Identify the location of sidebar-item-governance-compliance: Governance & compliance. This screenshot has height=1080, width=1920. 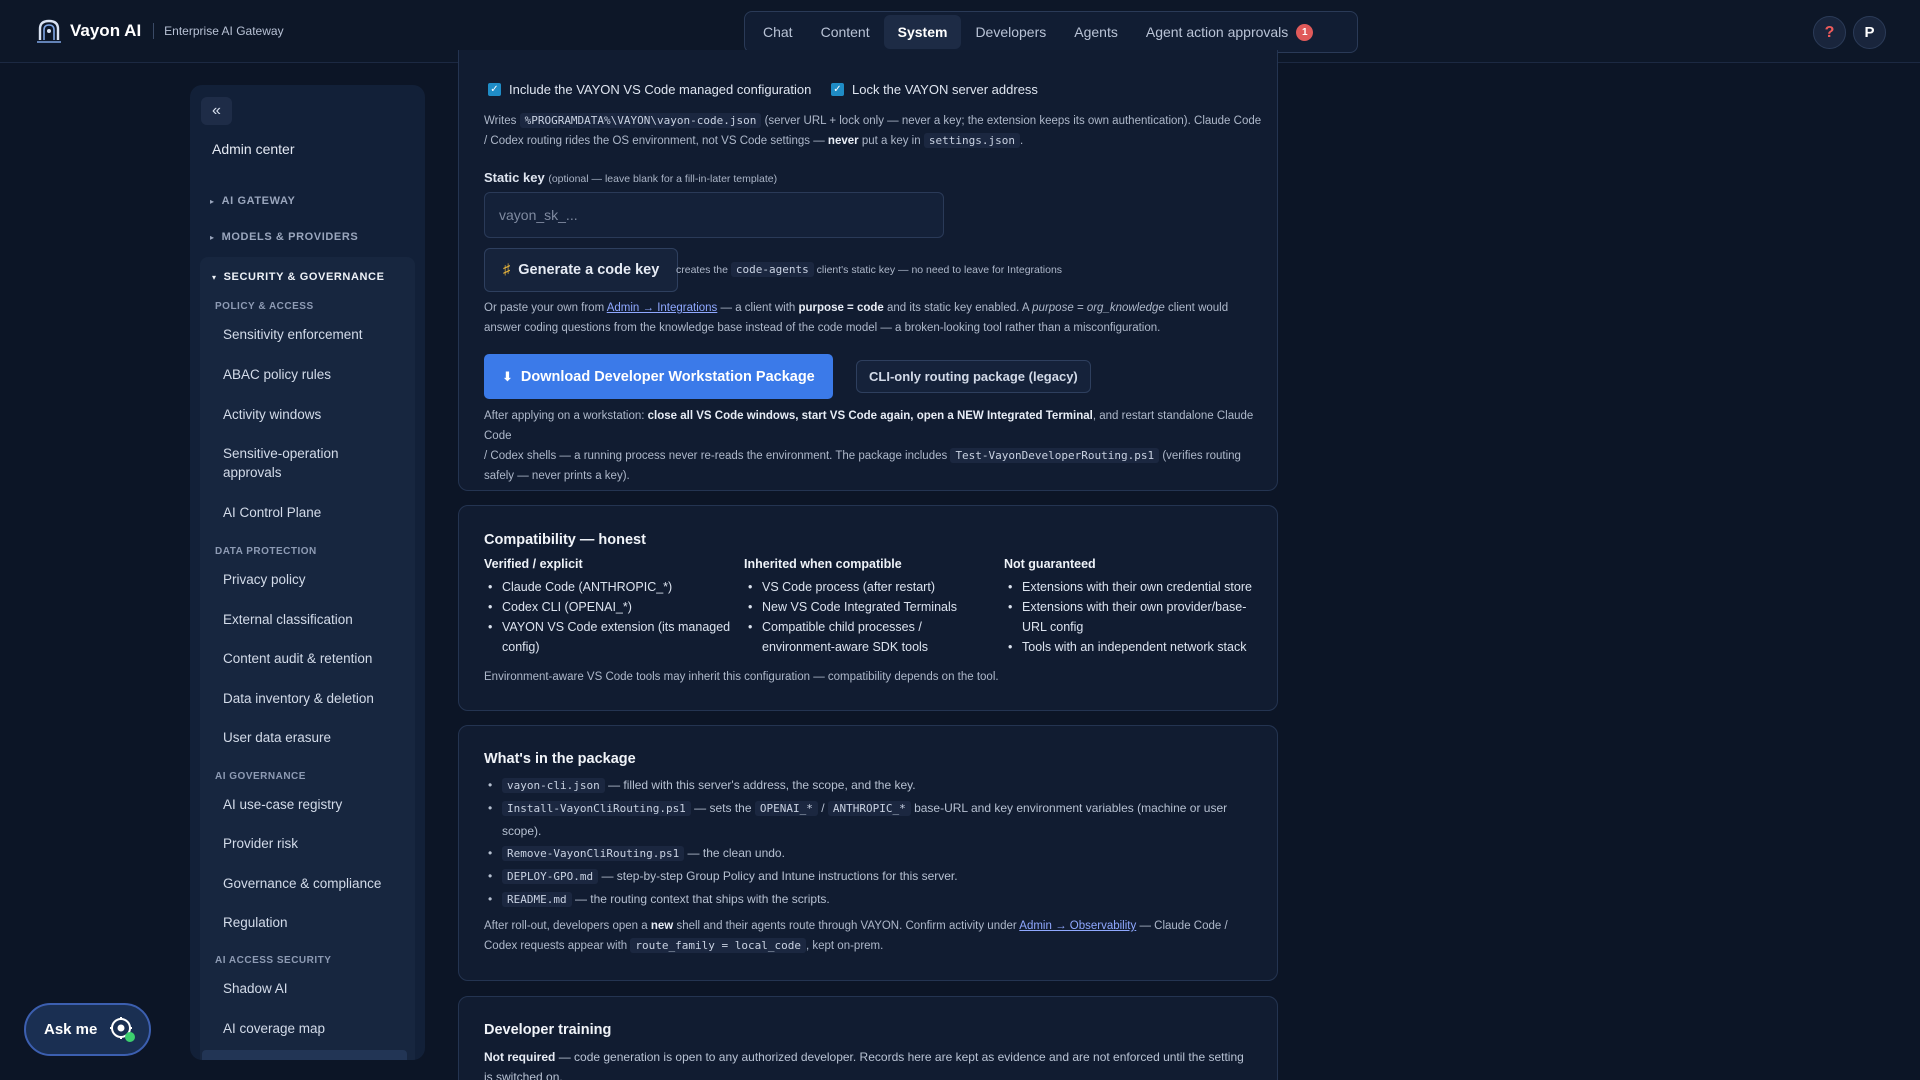
(313, 883).